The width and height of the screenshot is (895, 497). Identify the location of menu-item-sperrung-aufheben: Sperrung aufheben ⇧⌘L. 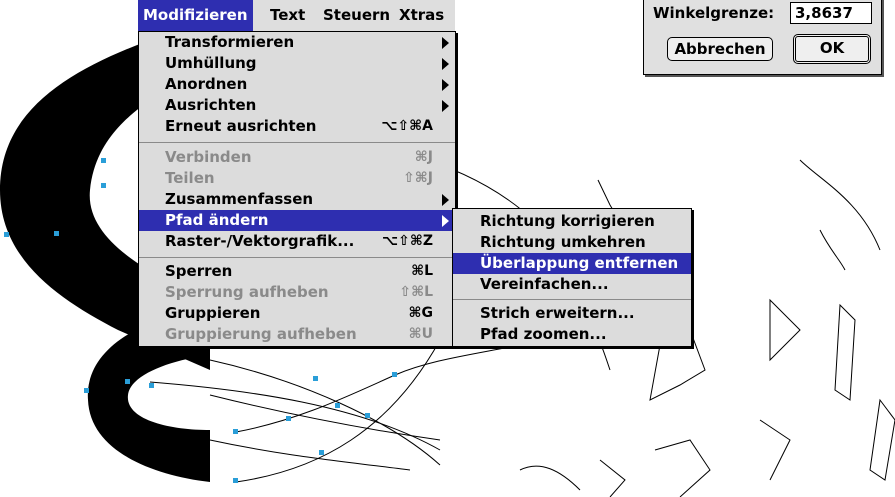
(299, 292).